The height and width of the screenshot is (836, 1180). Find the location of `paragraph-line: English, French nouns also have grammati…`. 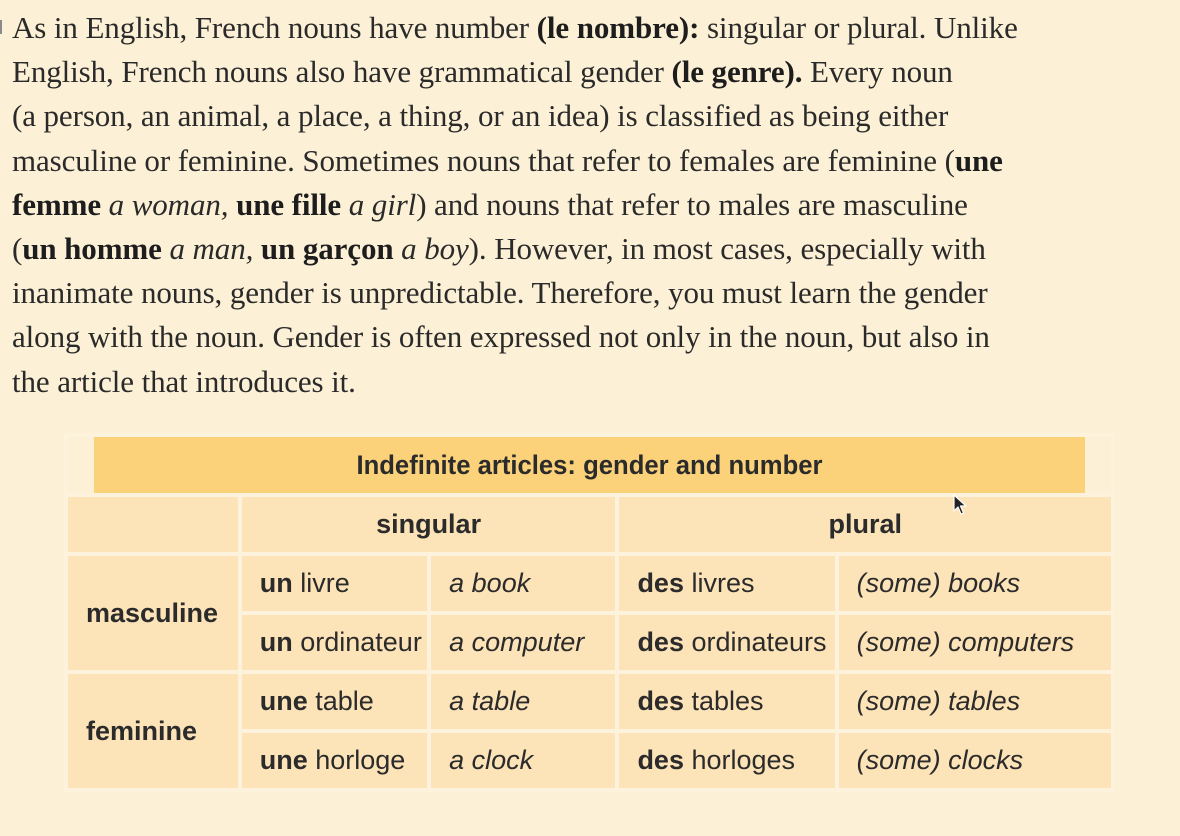

paragraph-line: English, French nouns also have grammati… is located at coordinates (592, 72).